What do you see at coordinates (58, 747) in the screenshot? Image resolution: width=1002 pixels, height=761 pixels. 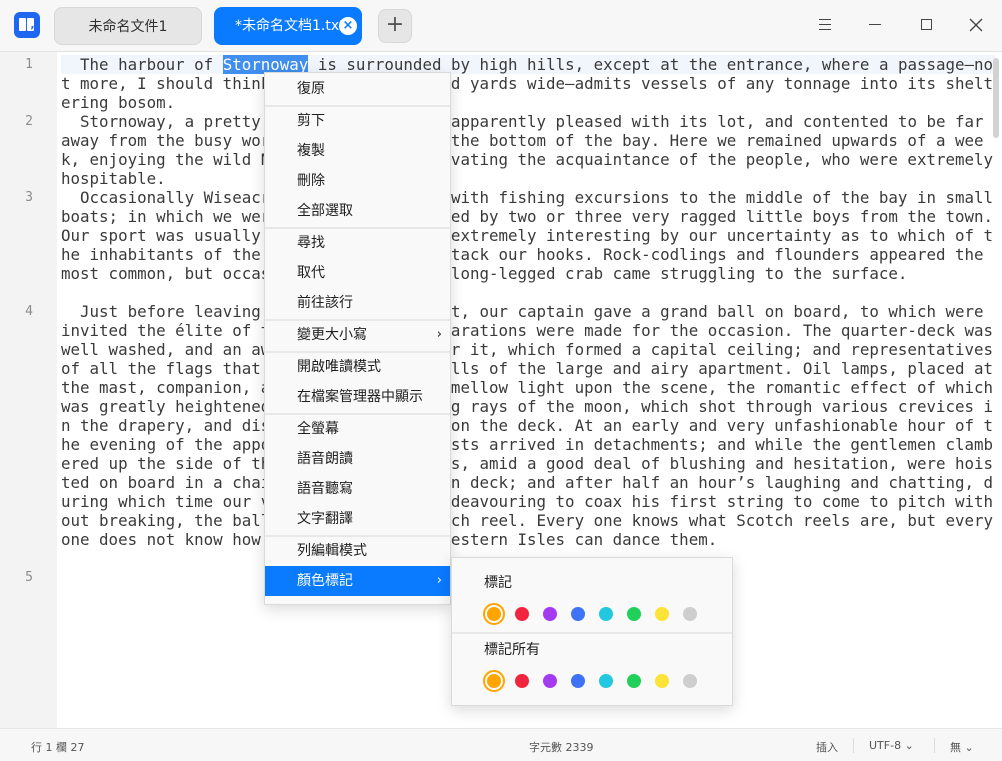 I see `cursor-position: 行 1 欄 27` at bounding box center [58, 747].